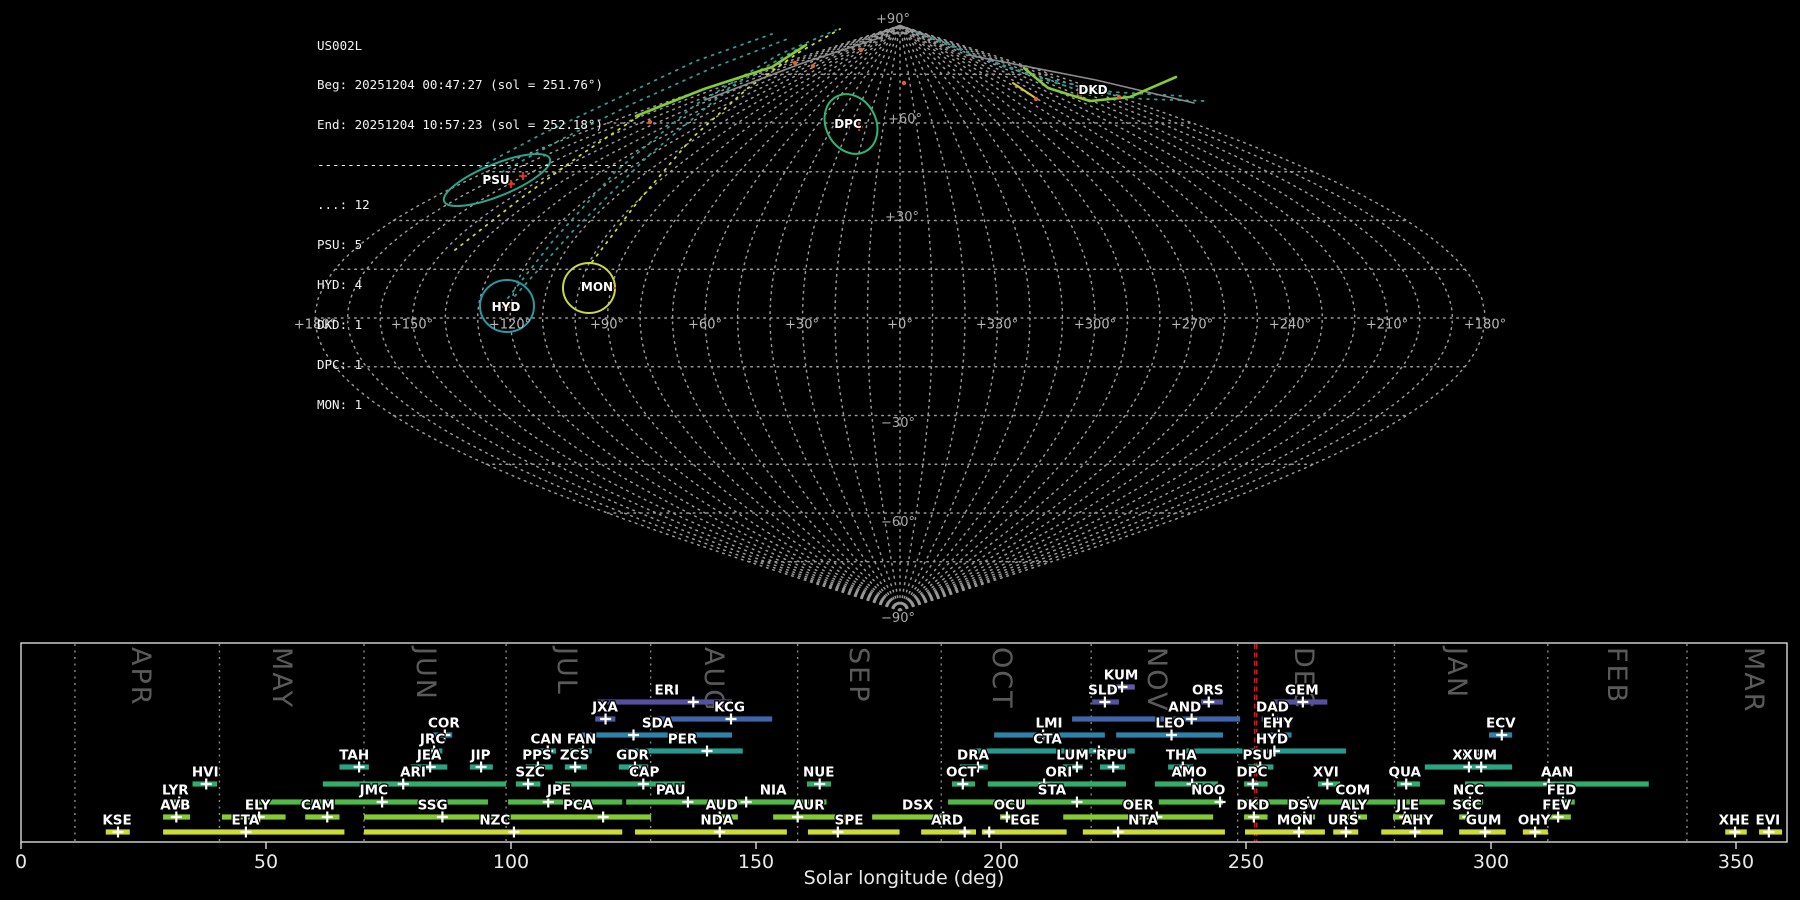 Image resolution: width=1800 pixels, height=900 pixels. I want to click on x-tick-label: 0, so click(21, 862).